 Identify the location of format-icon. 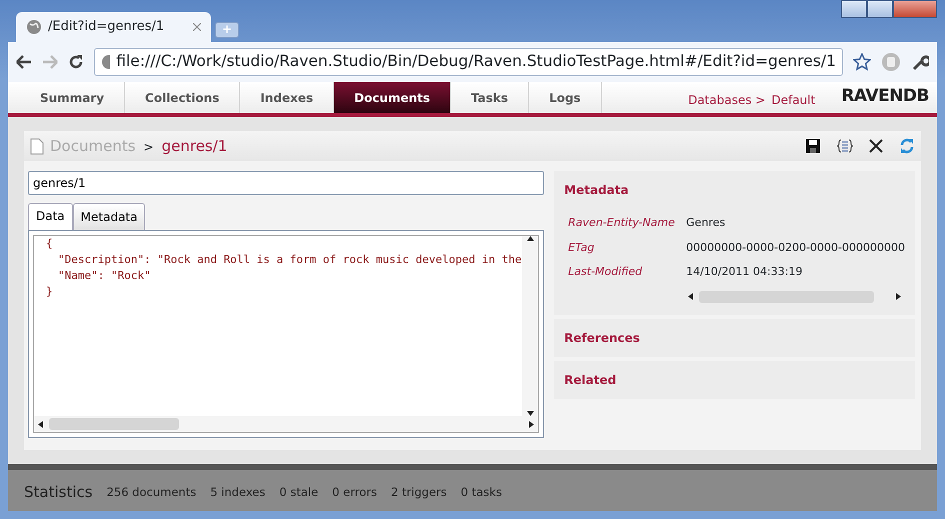
(845, 146).